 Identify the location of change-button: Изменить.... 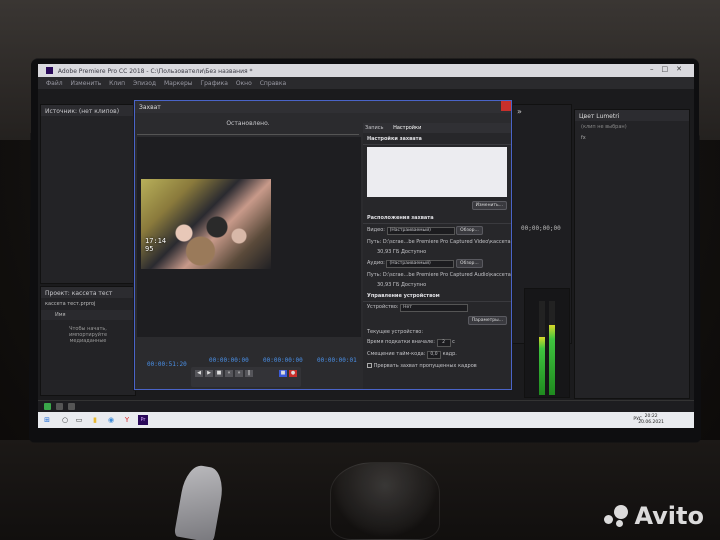
(489, 205).